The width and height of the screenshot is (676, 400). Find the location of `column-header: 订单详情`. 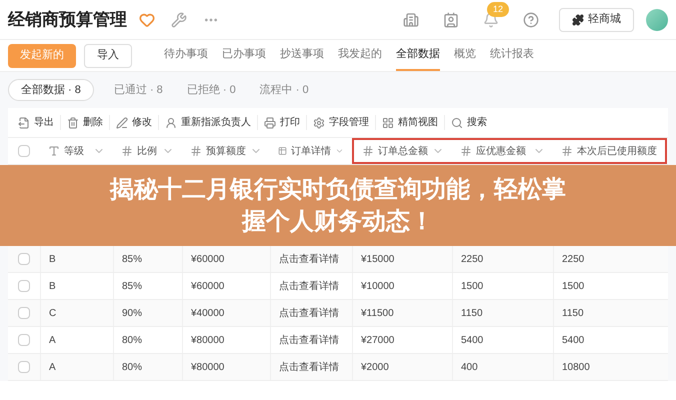

column-header: 订单详情 is located at coordinates (311, 151).